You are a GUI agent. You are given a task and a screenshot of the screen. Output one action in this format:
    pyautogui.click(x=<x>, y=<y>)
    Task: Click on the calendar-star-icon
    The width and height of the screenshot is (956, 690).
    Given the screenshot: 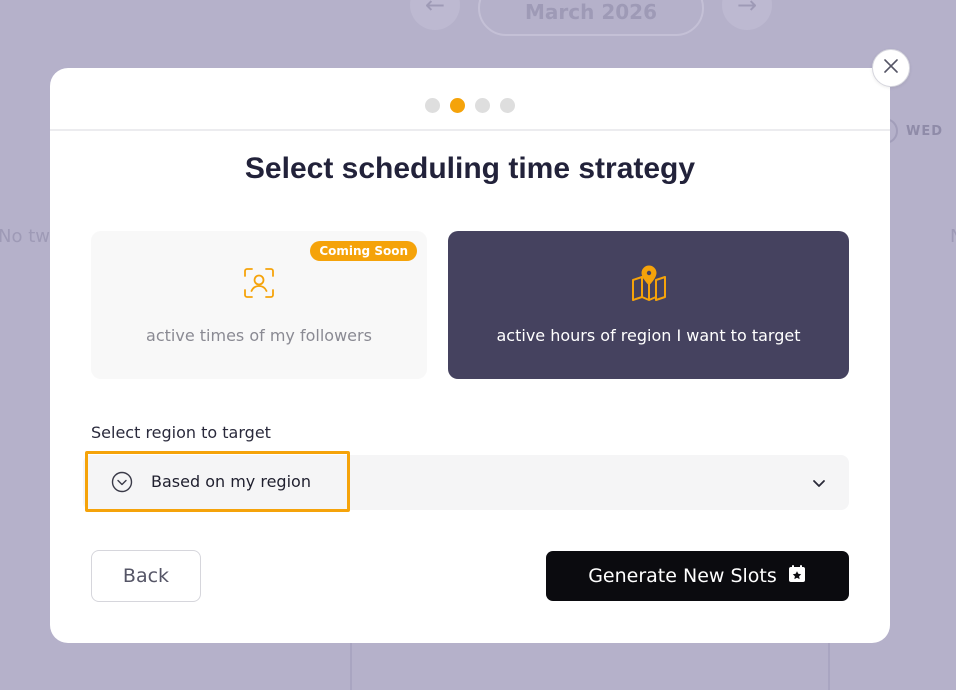 What is the action you would take?
    pyautogui.click(x=797, y=576)
    